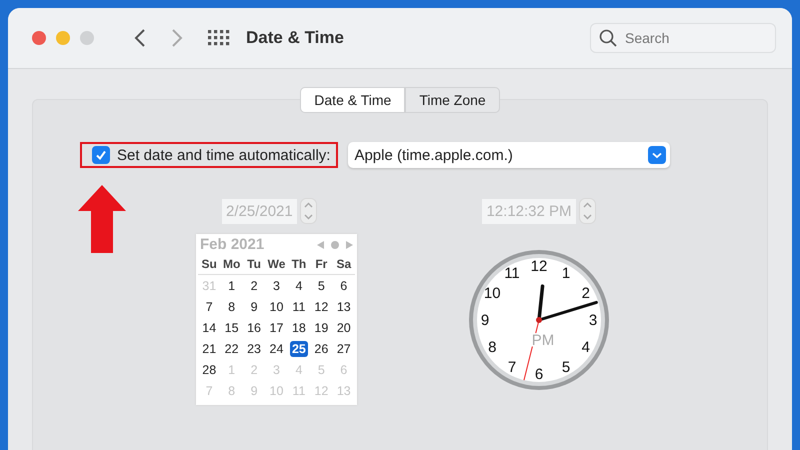  Describe the element at coordinates (452, 100) in the screenshot. I see `tab: Time Zone` at that location.